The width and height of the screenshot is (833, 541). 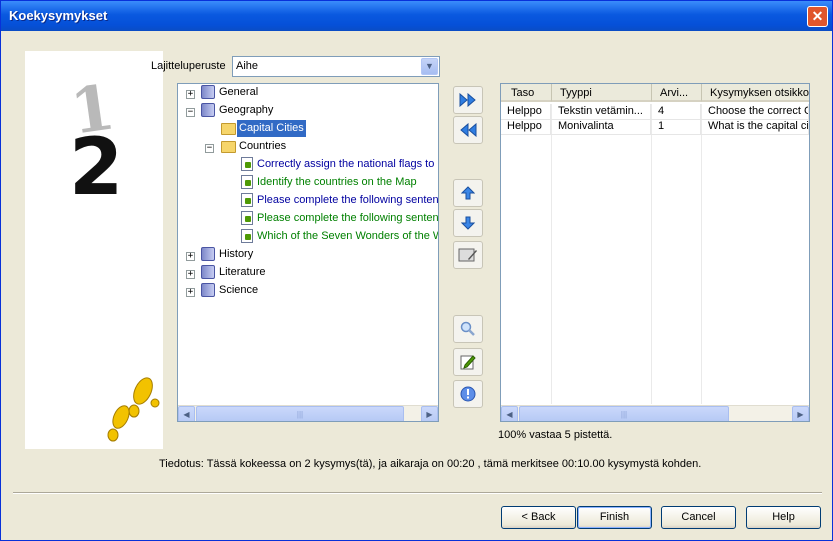 What do you see at coordinates (133, 409) in the screenshot?
I see `footprints-icon` at bounding box center [133, 409].